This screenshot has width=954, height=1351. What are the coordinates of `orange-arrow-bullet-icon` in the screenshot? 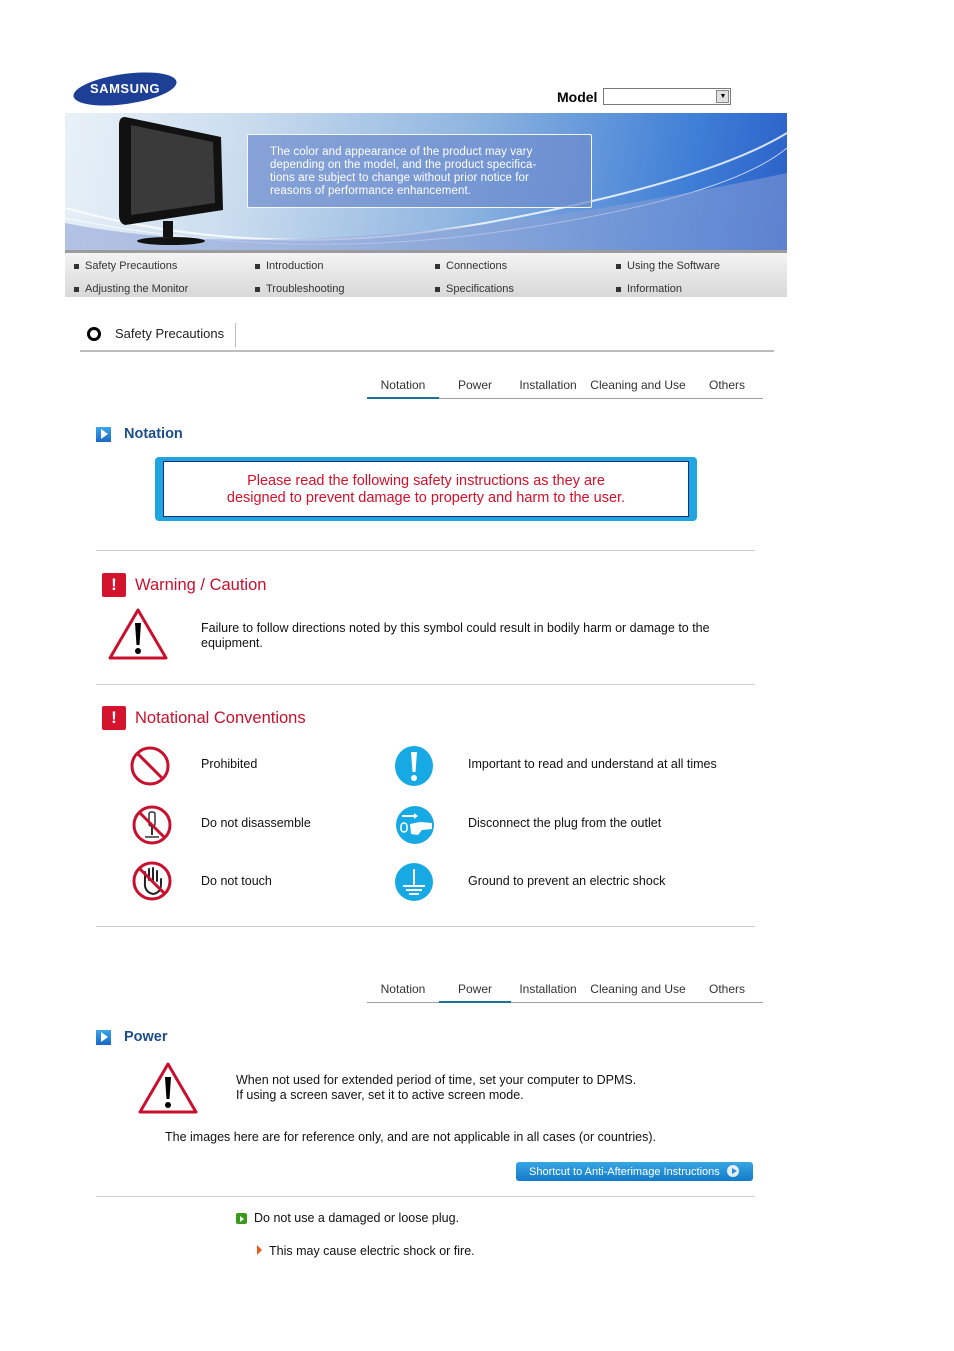 It's located at (259, 1250).